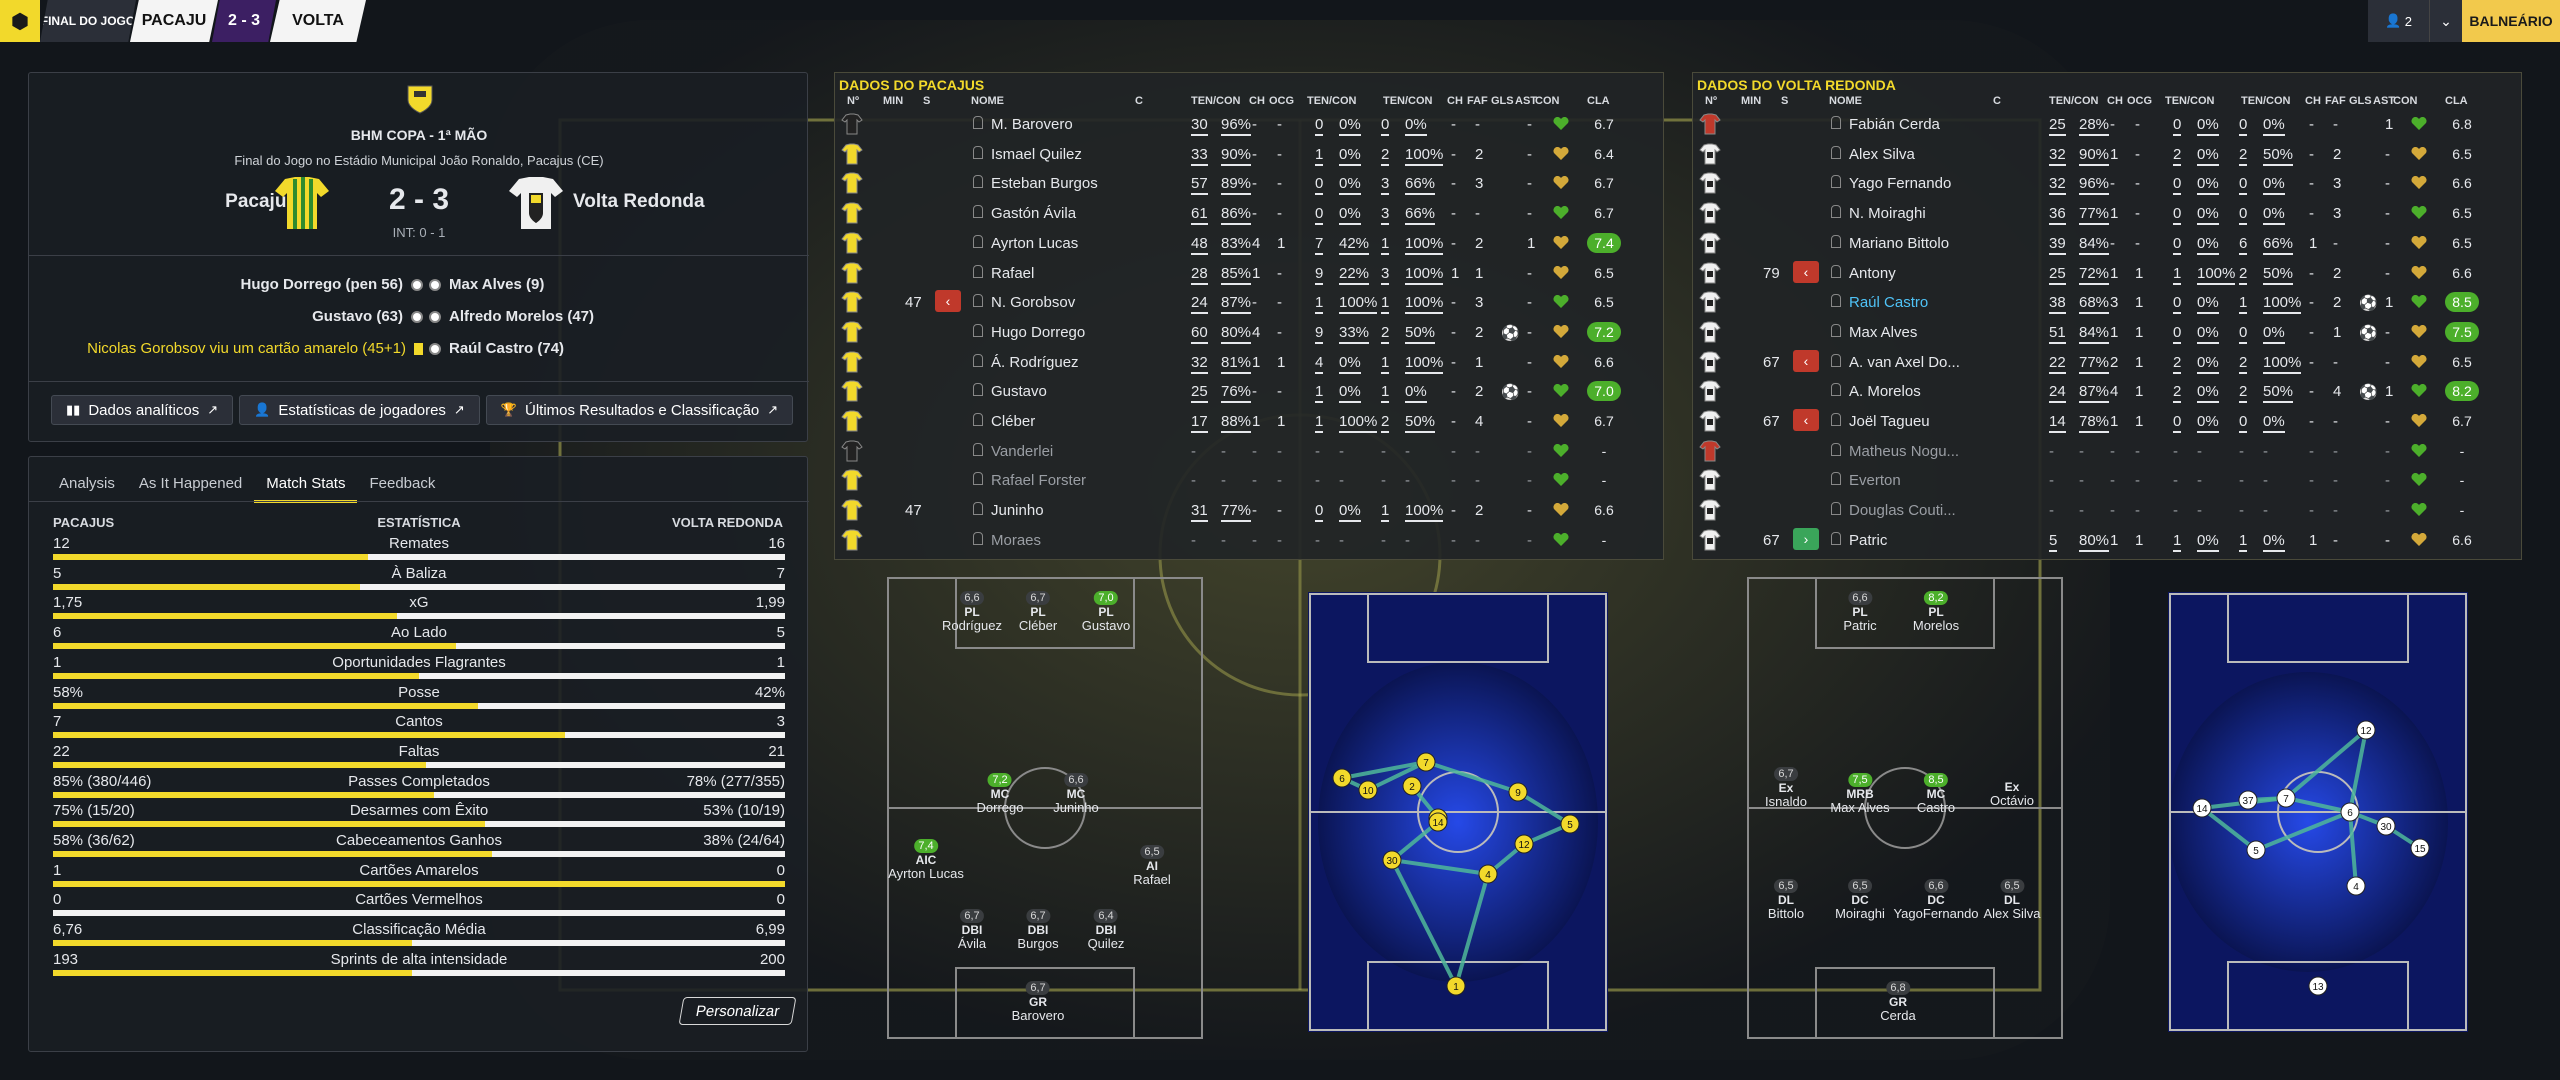 This screenshot has width=2560, height=1080. What do you see at coordinates (926, 859) in the screenshot?
I see `formation-player: 7,4 AIC Ayrton Lucas` at bounding box center [926, 859].